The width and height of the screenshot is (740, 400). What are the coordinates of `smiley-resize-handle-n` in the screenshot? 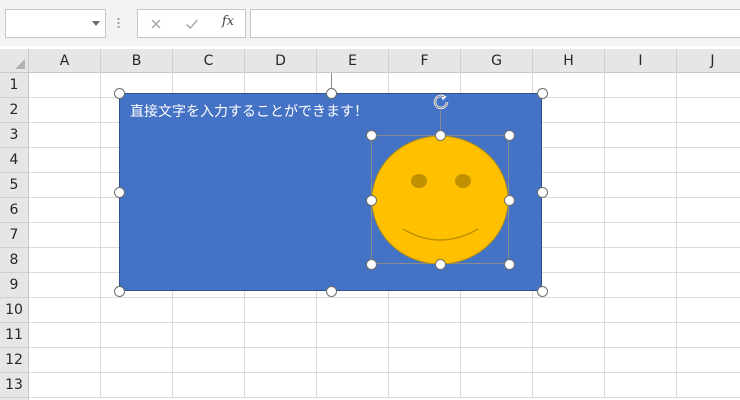 It's located at (440, 135).